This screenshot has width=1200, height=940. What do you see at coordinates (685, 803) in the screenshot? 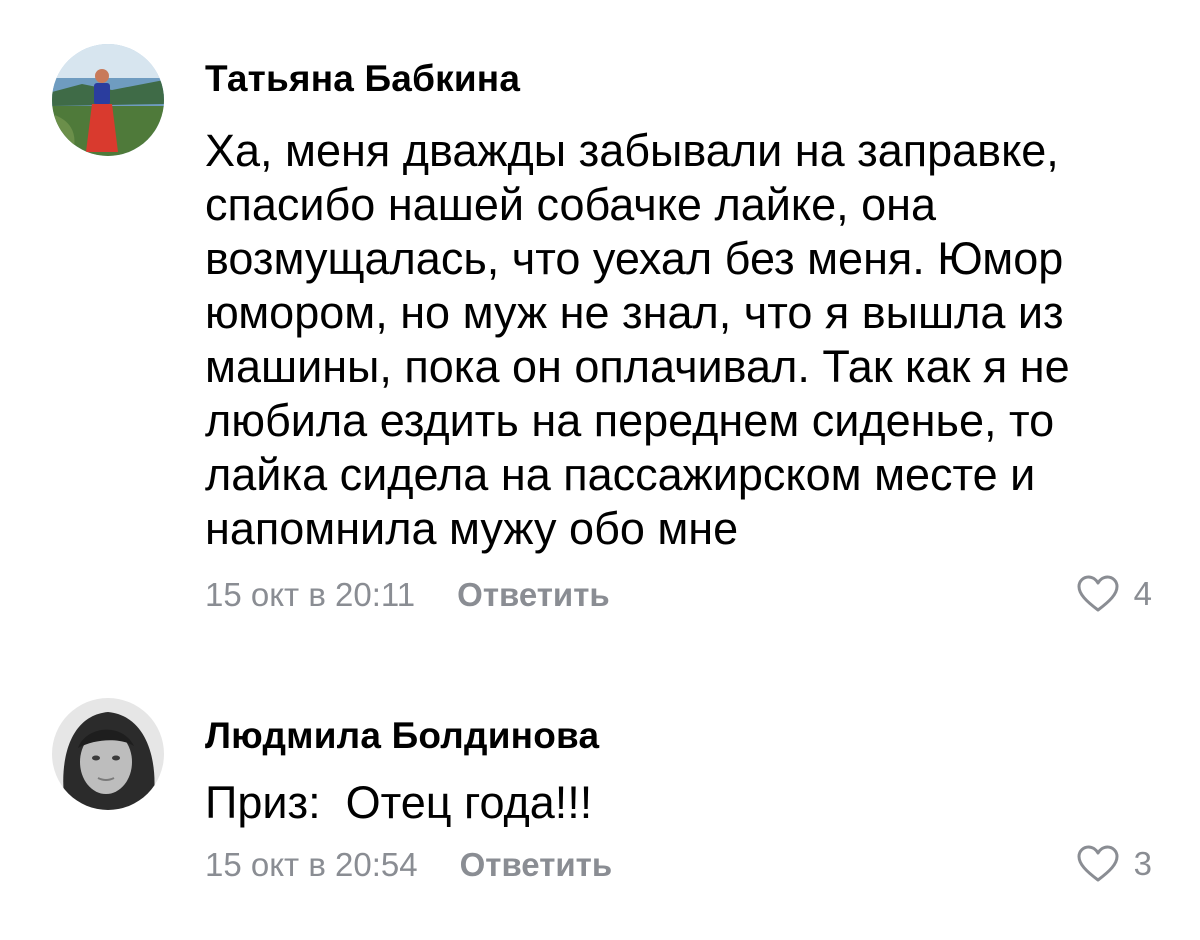
I see `comment-text: Приз: Отец года!!!` at bounding box center [685, 803].